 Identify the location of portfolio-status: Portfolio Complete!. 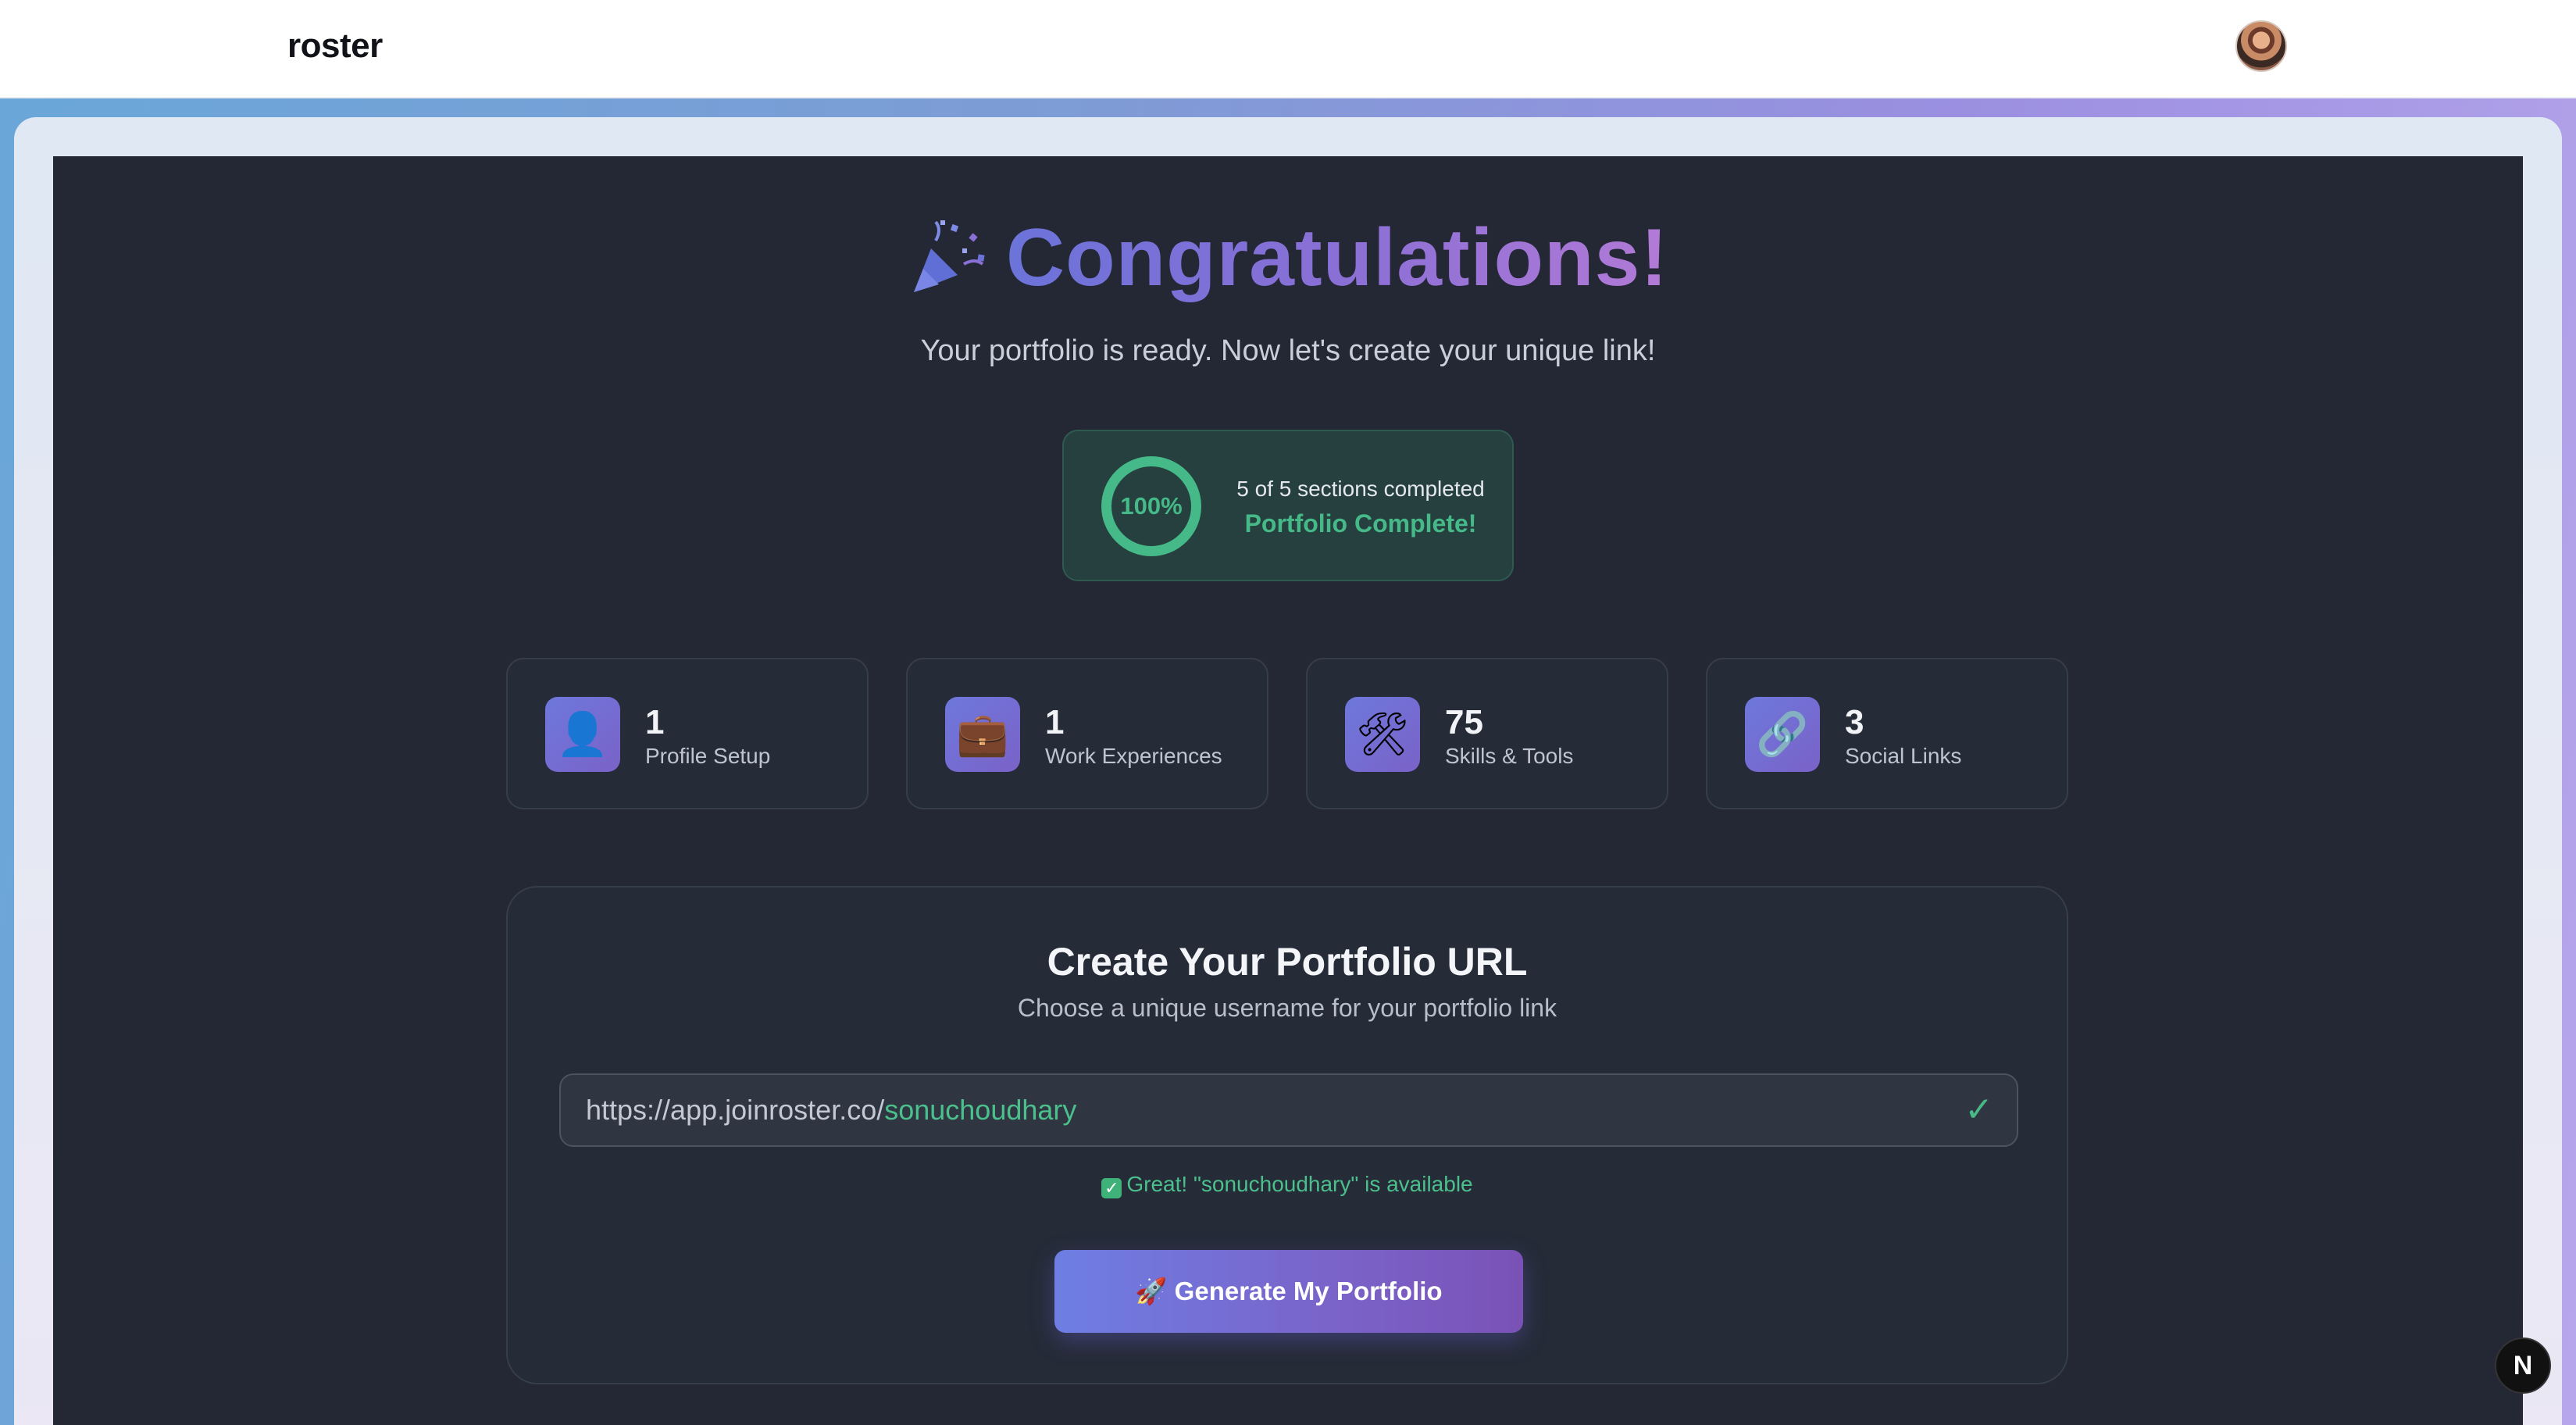
(1360, 523).